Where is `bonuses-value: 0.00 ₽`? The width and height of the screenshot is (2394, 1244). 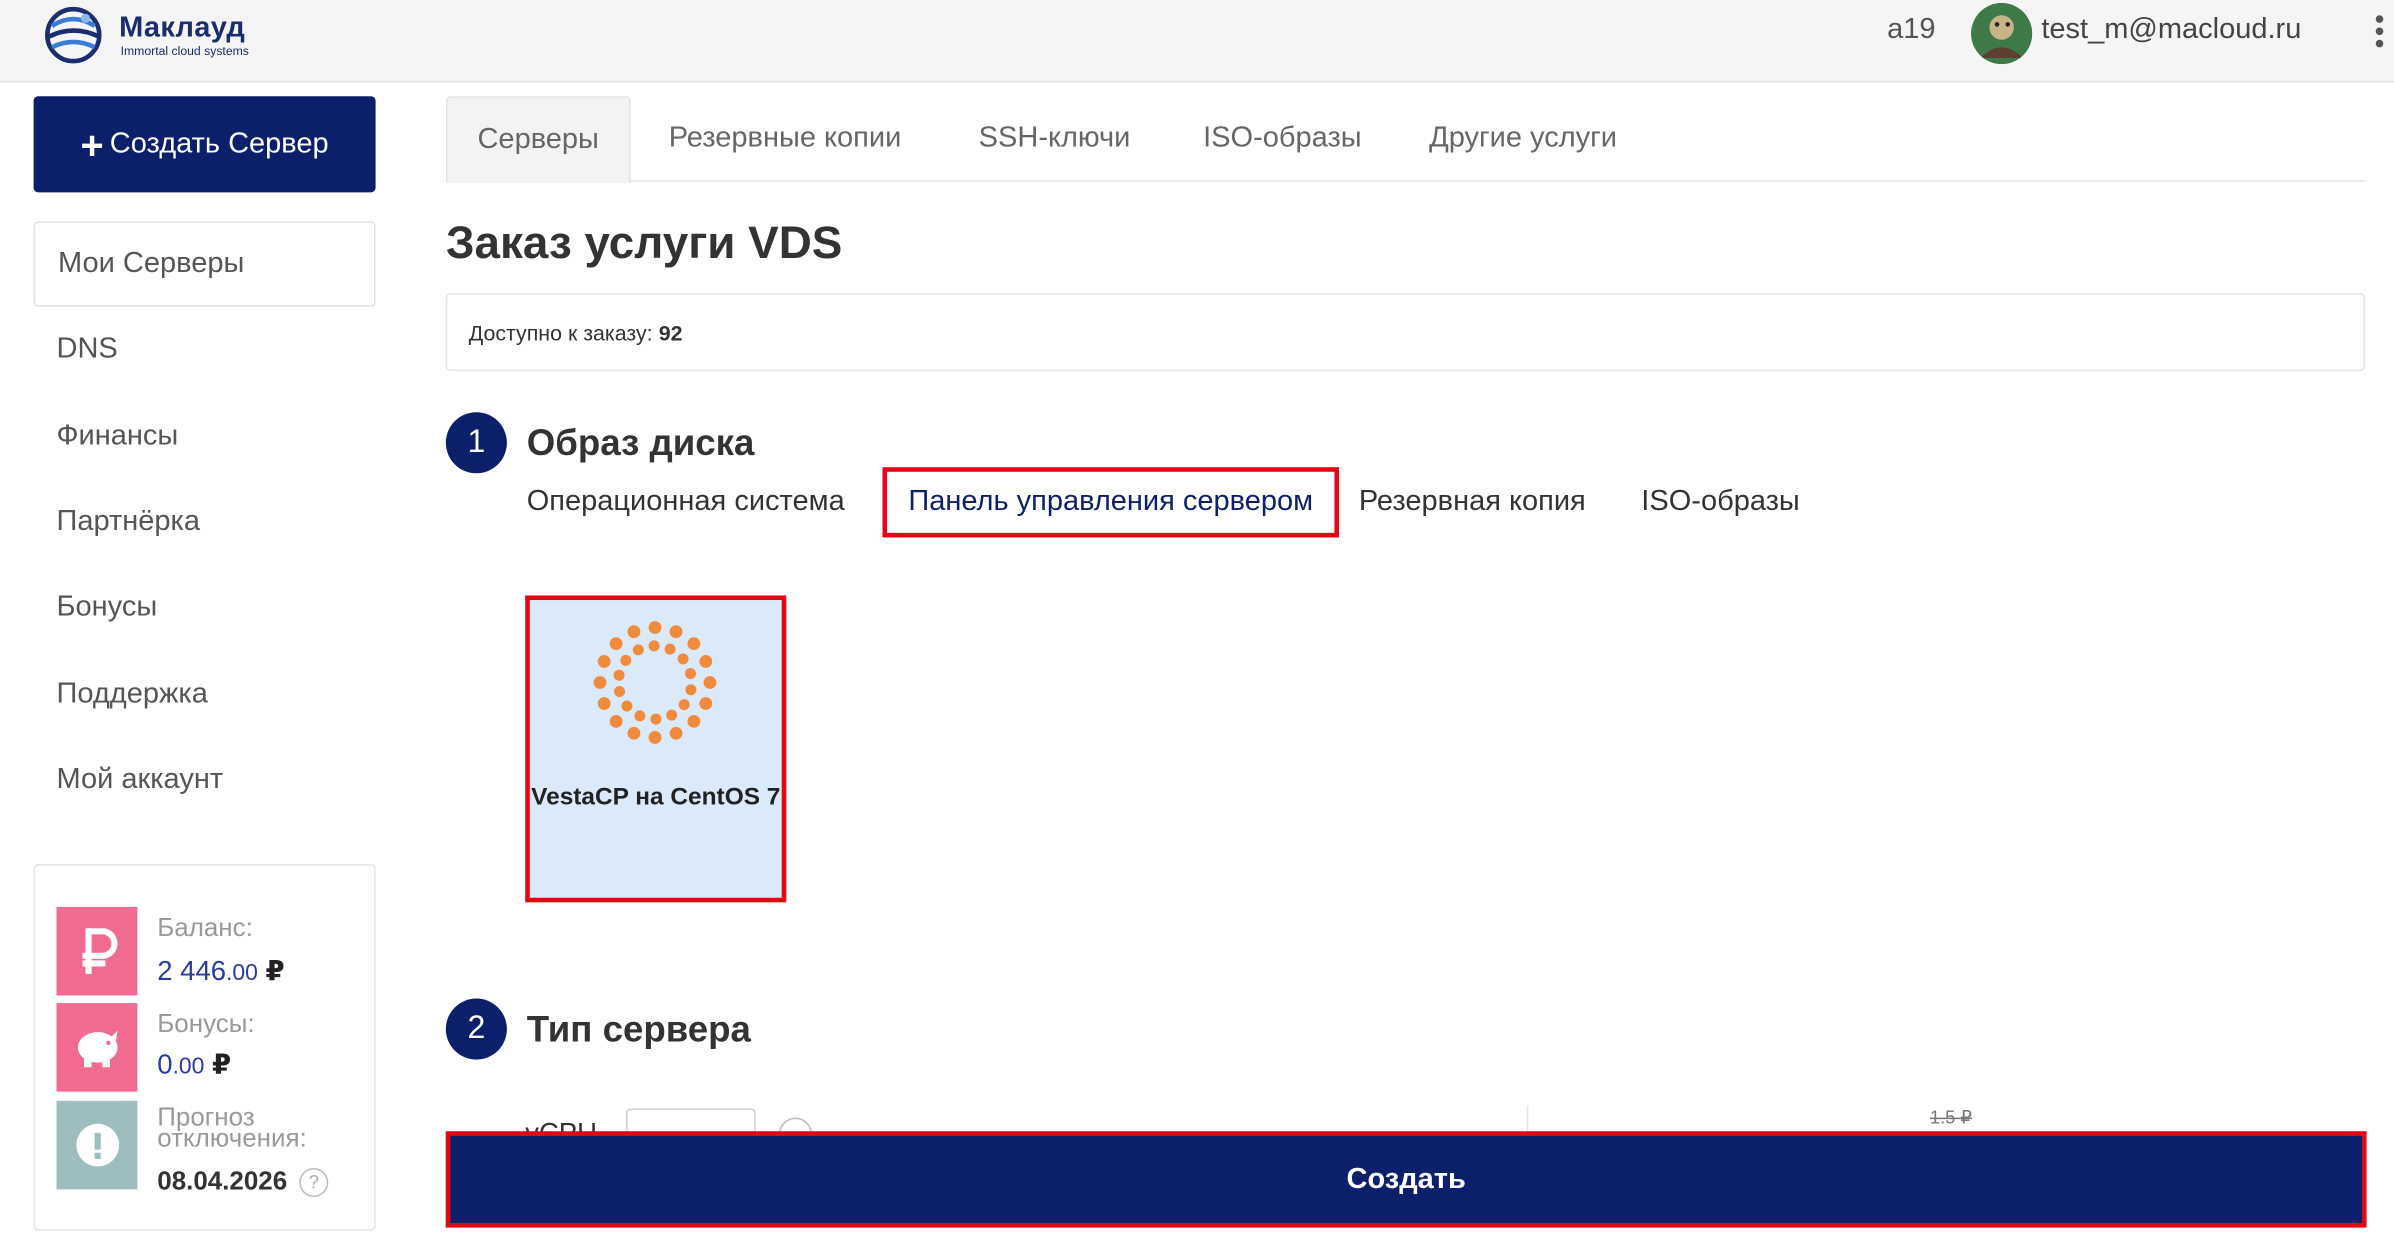 bonuses-value: 0.00 ₽ is located at coordinates (194, 1065).